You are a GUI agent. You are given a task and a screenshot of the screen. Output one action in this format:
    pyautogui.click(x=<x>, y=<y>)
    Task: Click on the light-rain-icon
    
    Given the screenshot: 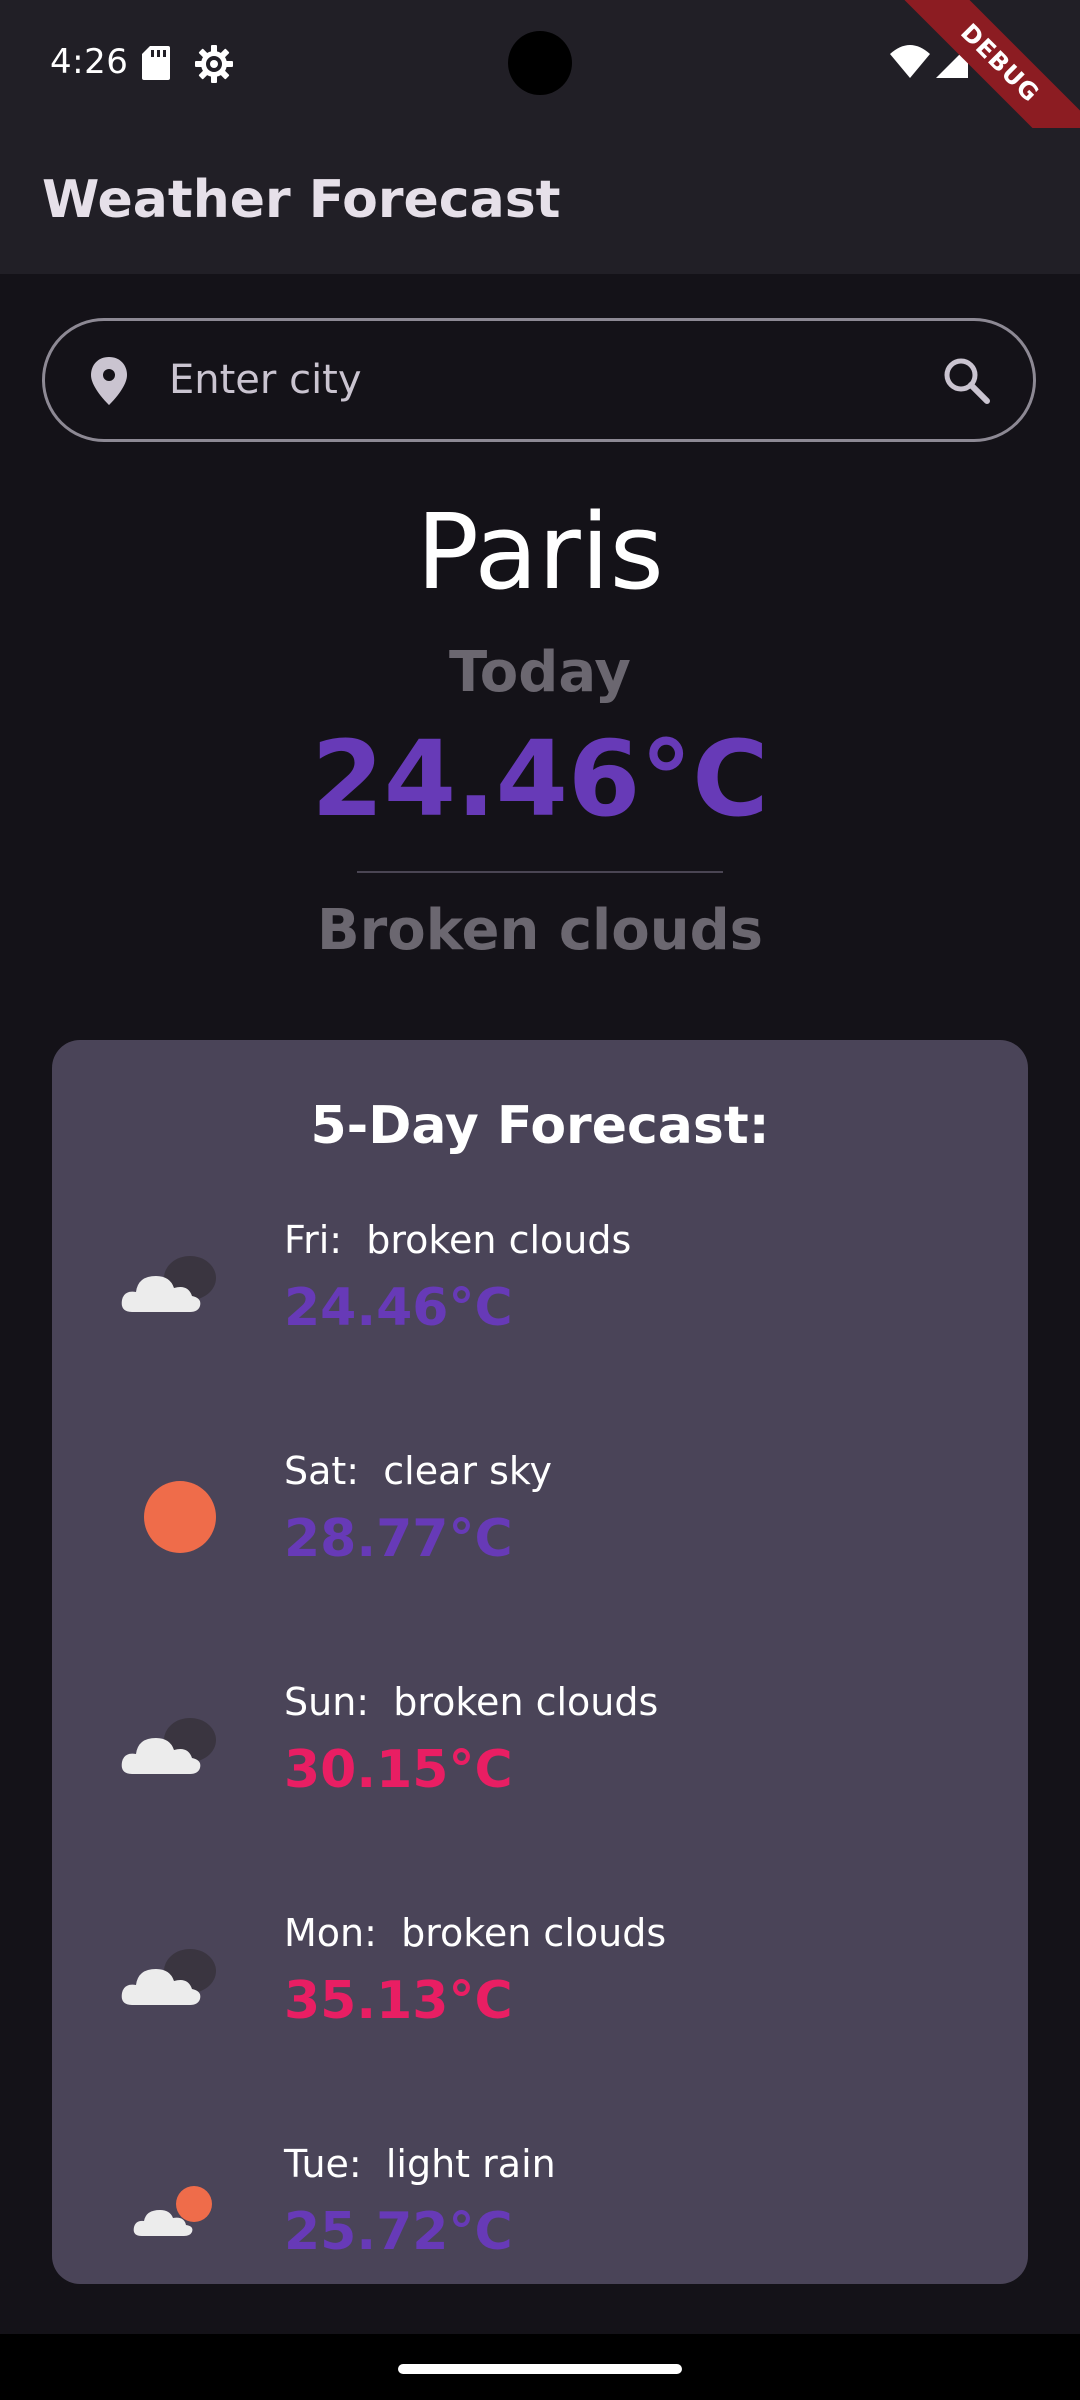 What is the action you would take?
    pyautogui.click(x=172, y=2209)
    